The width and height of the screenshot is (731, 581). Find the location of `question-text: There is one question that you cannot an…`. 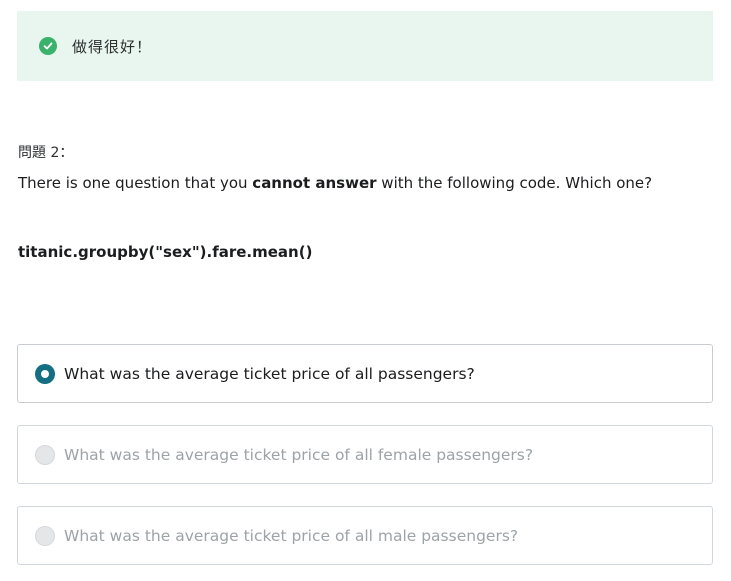

question-text: There is one question that you cannot an… is located at coordinates (335, 183).